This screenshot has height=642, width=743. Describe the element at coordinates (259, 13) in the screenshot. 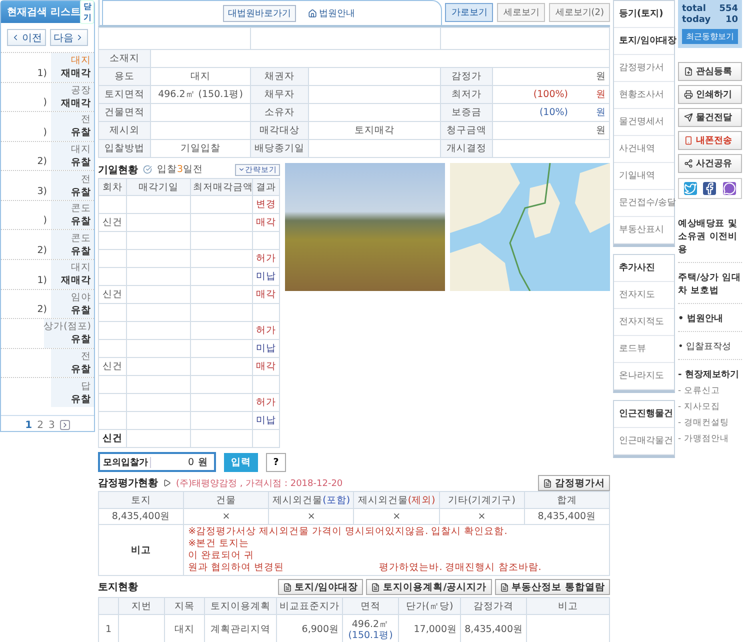

I see `link-button: 대법원바로가기` at that location.